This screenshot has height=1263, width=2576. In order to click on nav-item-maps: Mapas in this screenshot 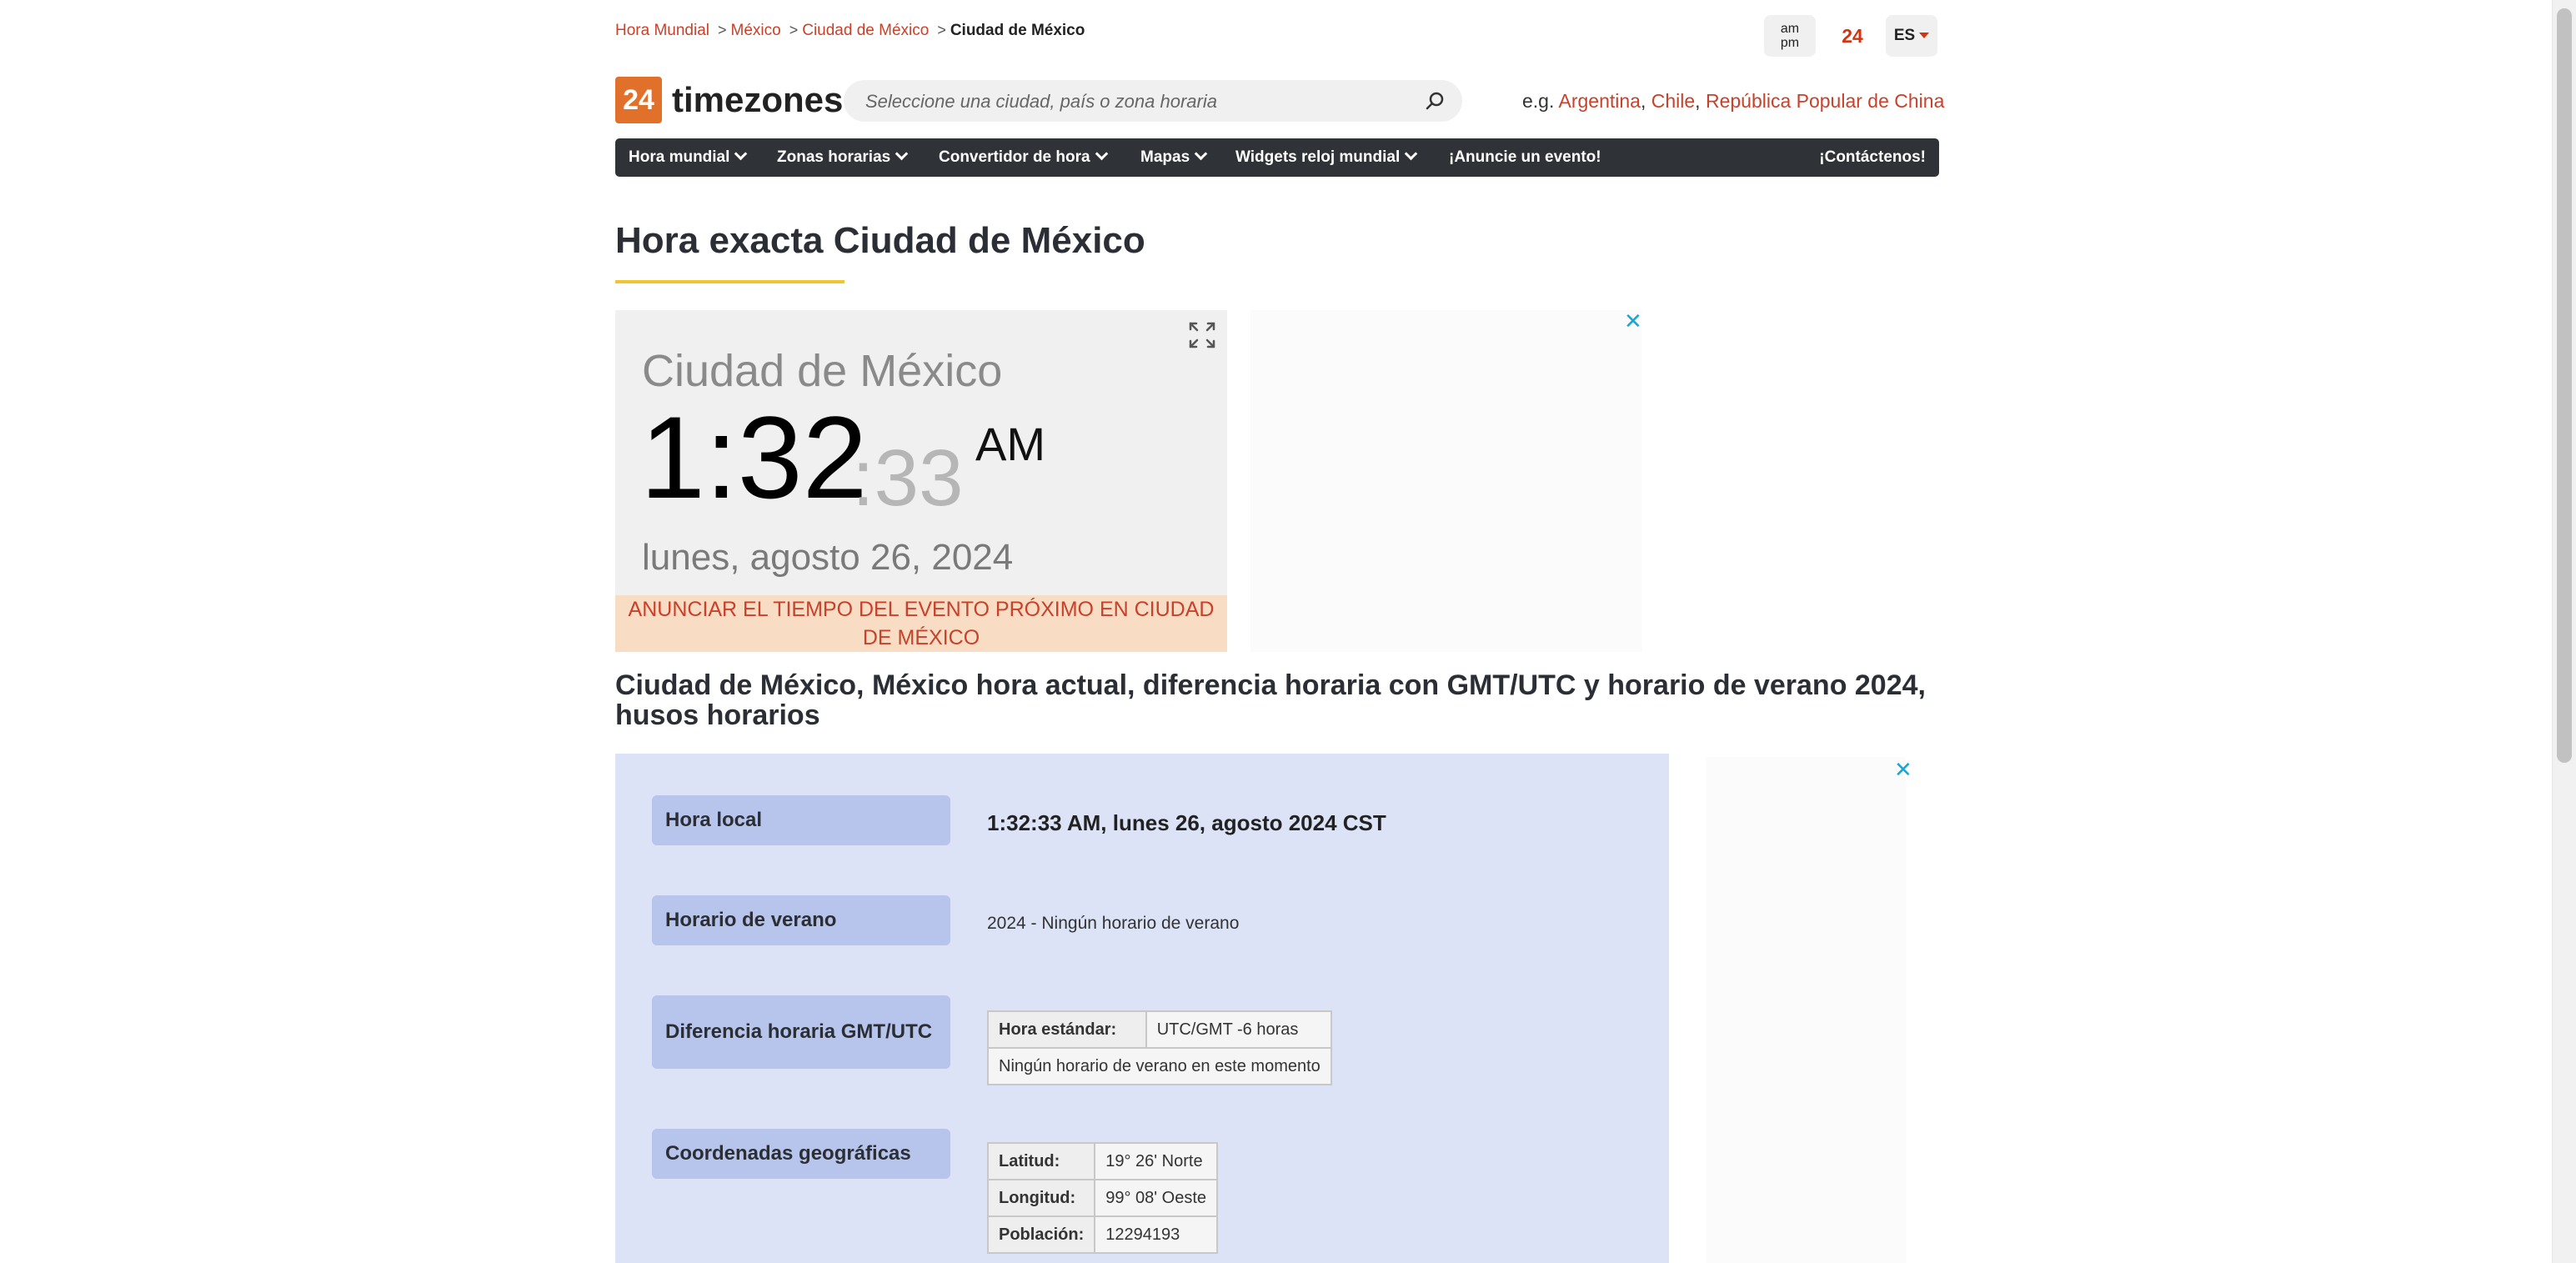, I will do `click(1174, 157)`.